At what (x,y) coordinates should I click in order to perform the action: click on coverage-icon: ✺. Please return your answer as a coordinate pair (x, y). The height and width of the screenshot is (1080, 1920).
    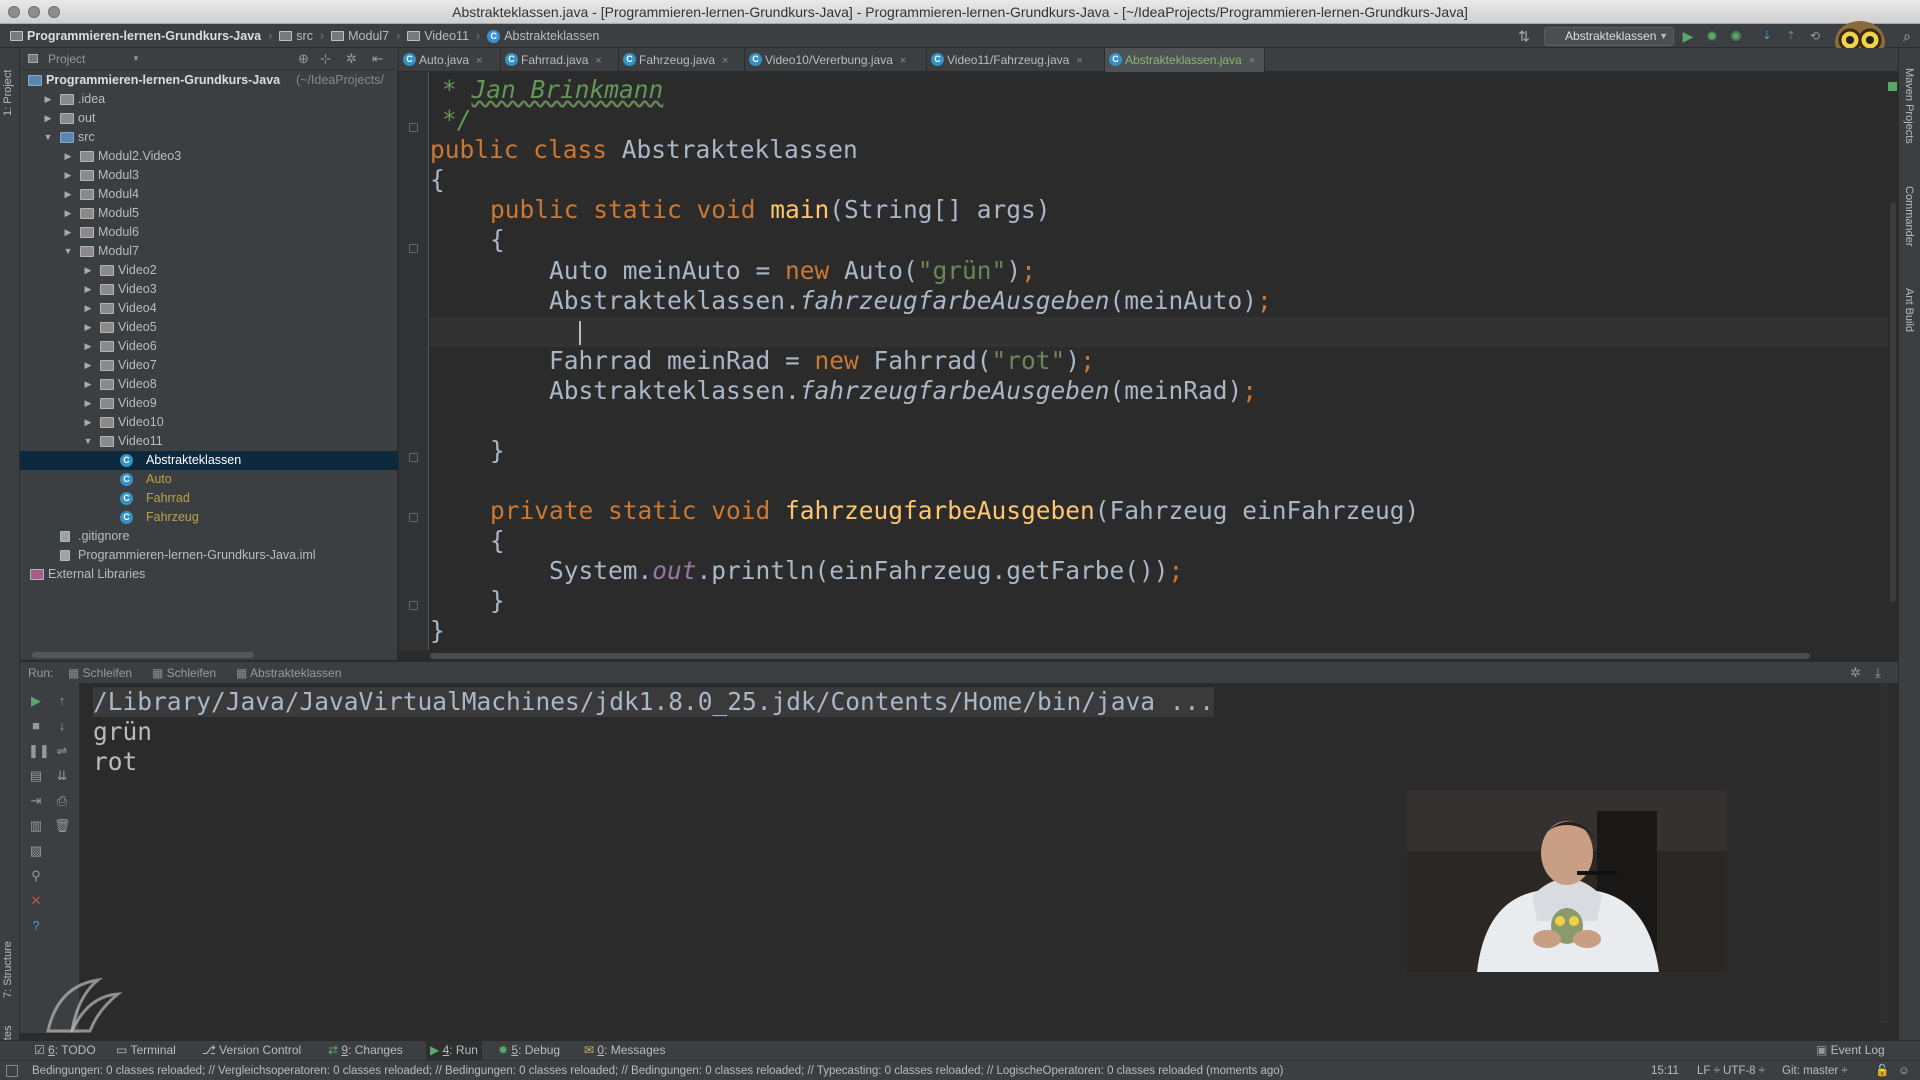
    Looking at the image, I should click on (1736, 36).